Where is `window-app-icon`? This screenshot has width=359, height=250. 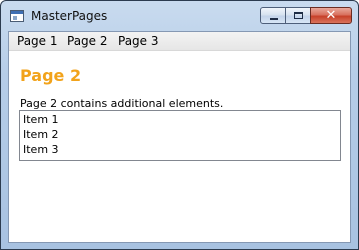
window-app-icon is located at coordinates (17, 16).